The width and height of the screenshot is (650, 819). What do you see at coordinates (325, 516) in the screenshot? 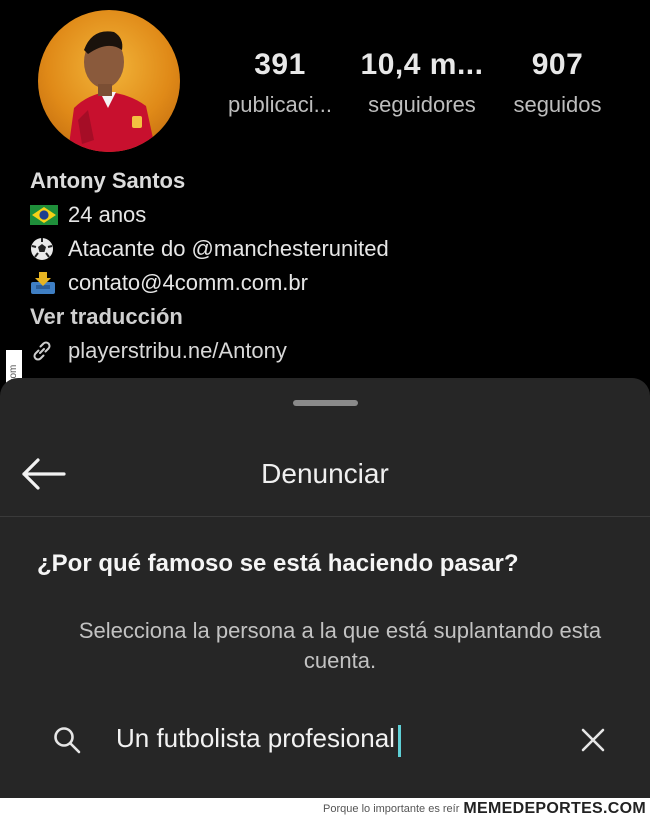
I see `header-divider` at bounding box center [325, 516].